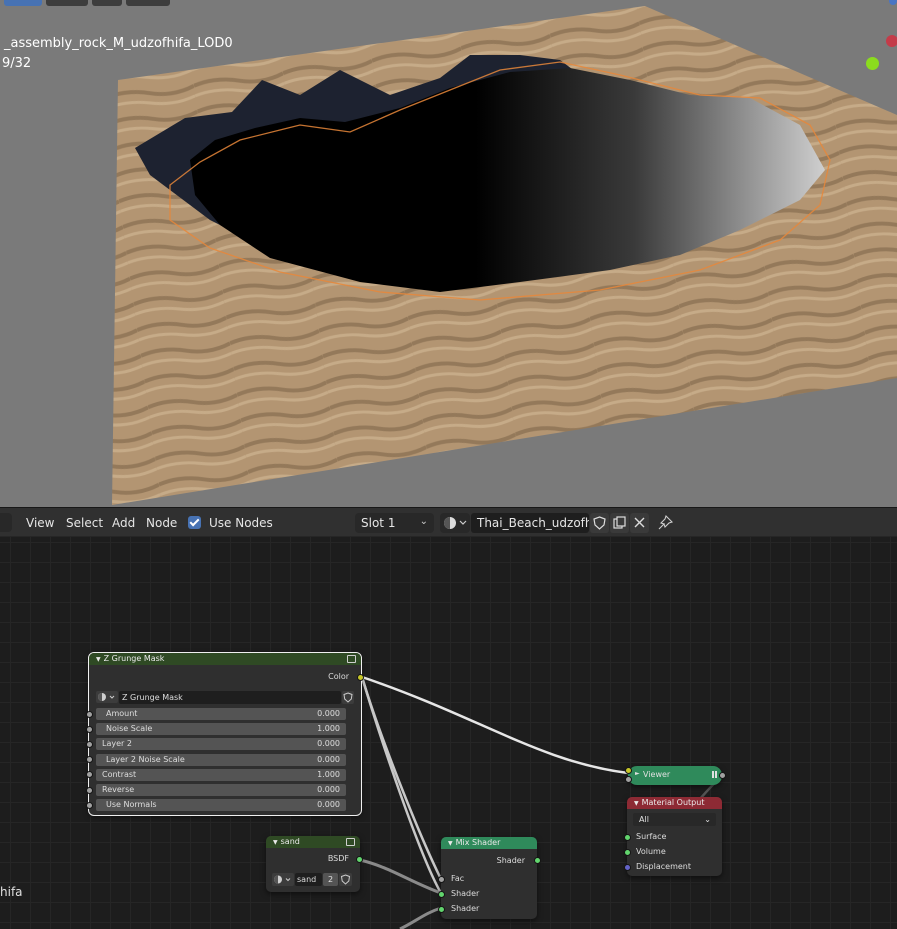  Describe the element at coordinates (314, 864) in the screenshot. I see `node-sand: ▼ sand BSDF sand 2` at that location.